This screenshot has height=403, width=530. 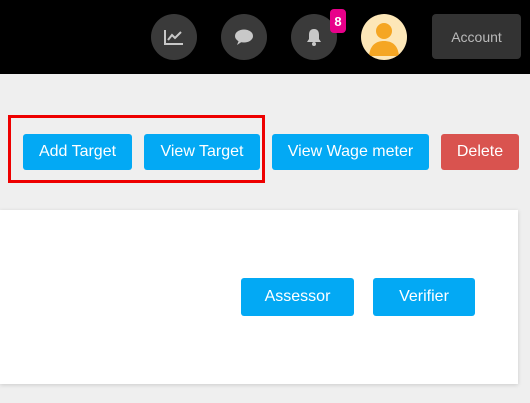 I want to click on add-target-button: Add Target, so click(x=77, y=152).